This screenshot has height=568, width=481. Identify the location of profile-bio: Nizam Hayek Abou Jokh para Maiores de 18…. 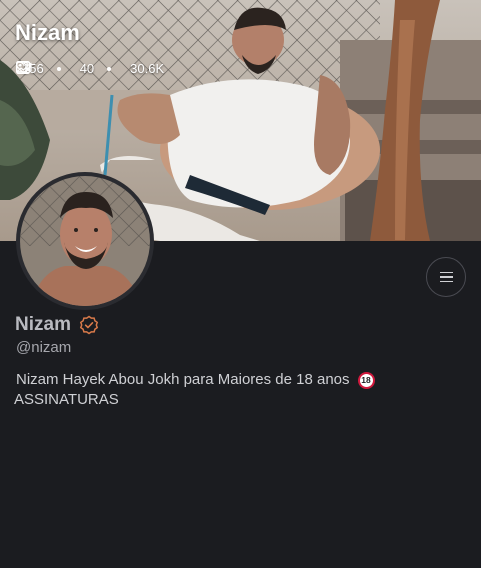
(235, 390).